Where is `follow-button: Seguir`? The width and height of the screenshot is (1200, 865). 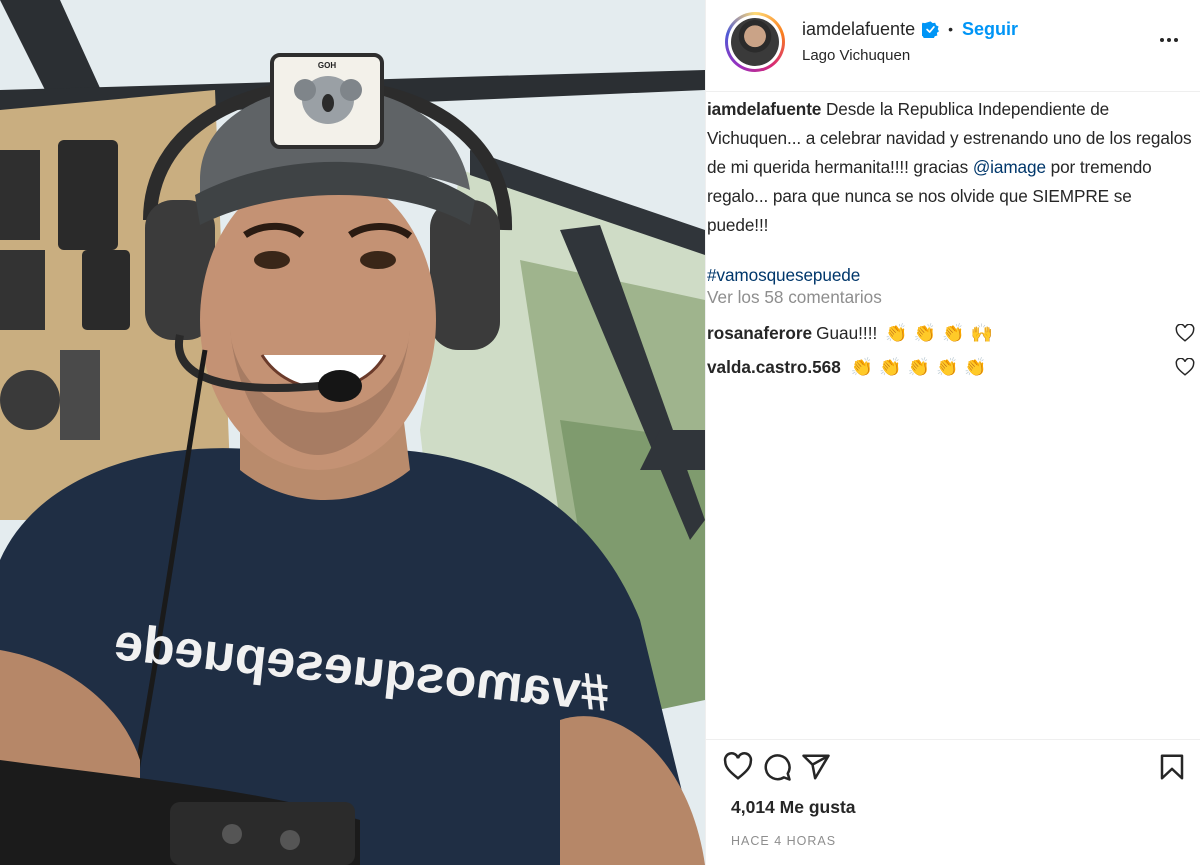
follow-button: Seguir is located at coordinates (990, 29).